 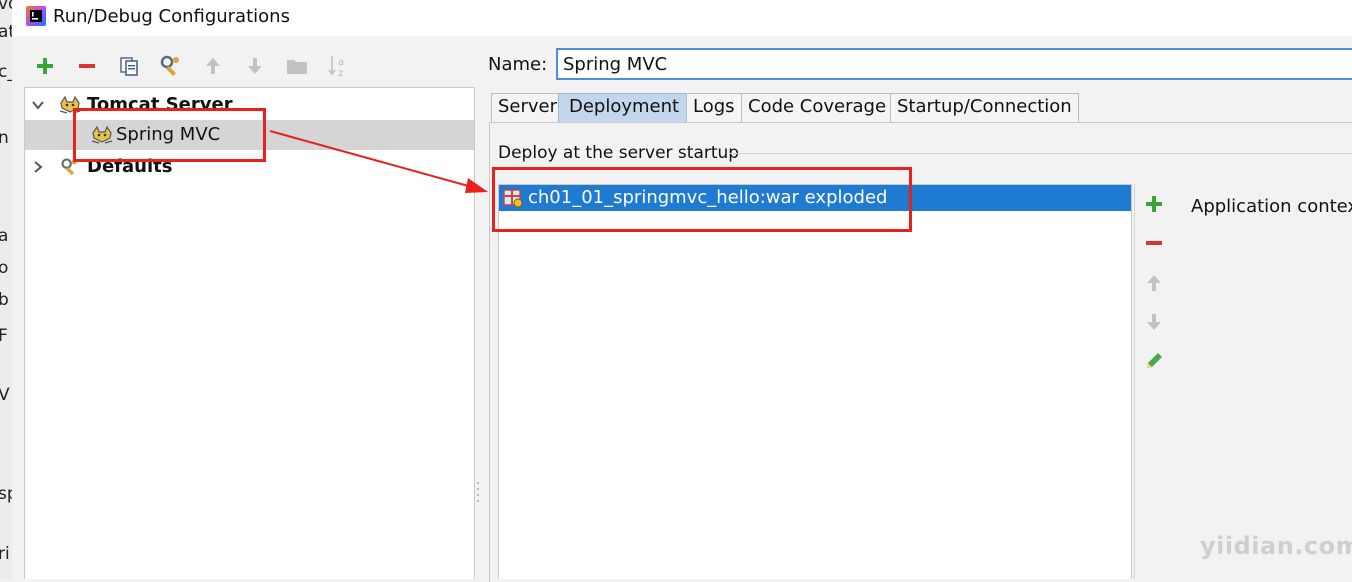 I want to click on behind-text: o, so click(x=4, y=268).